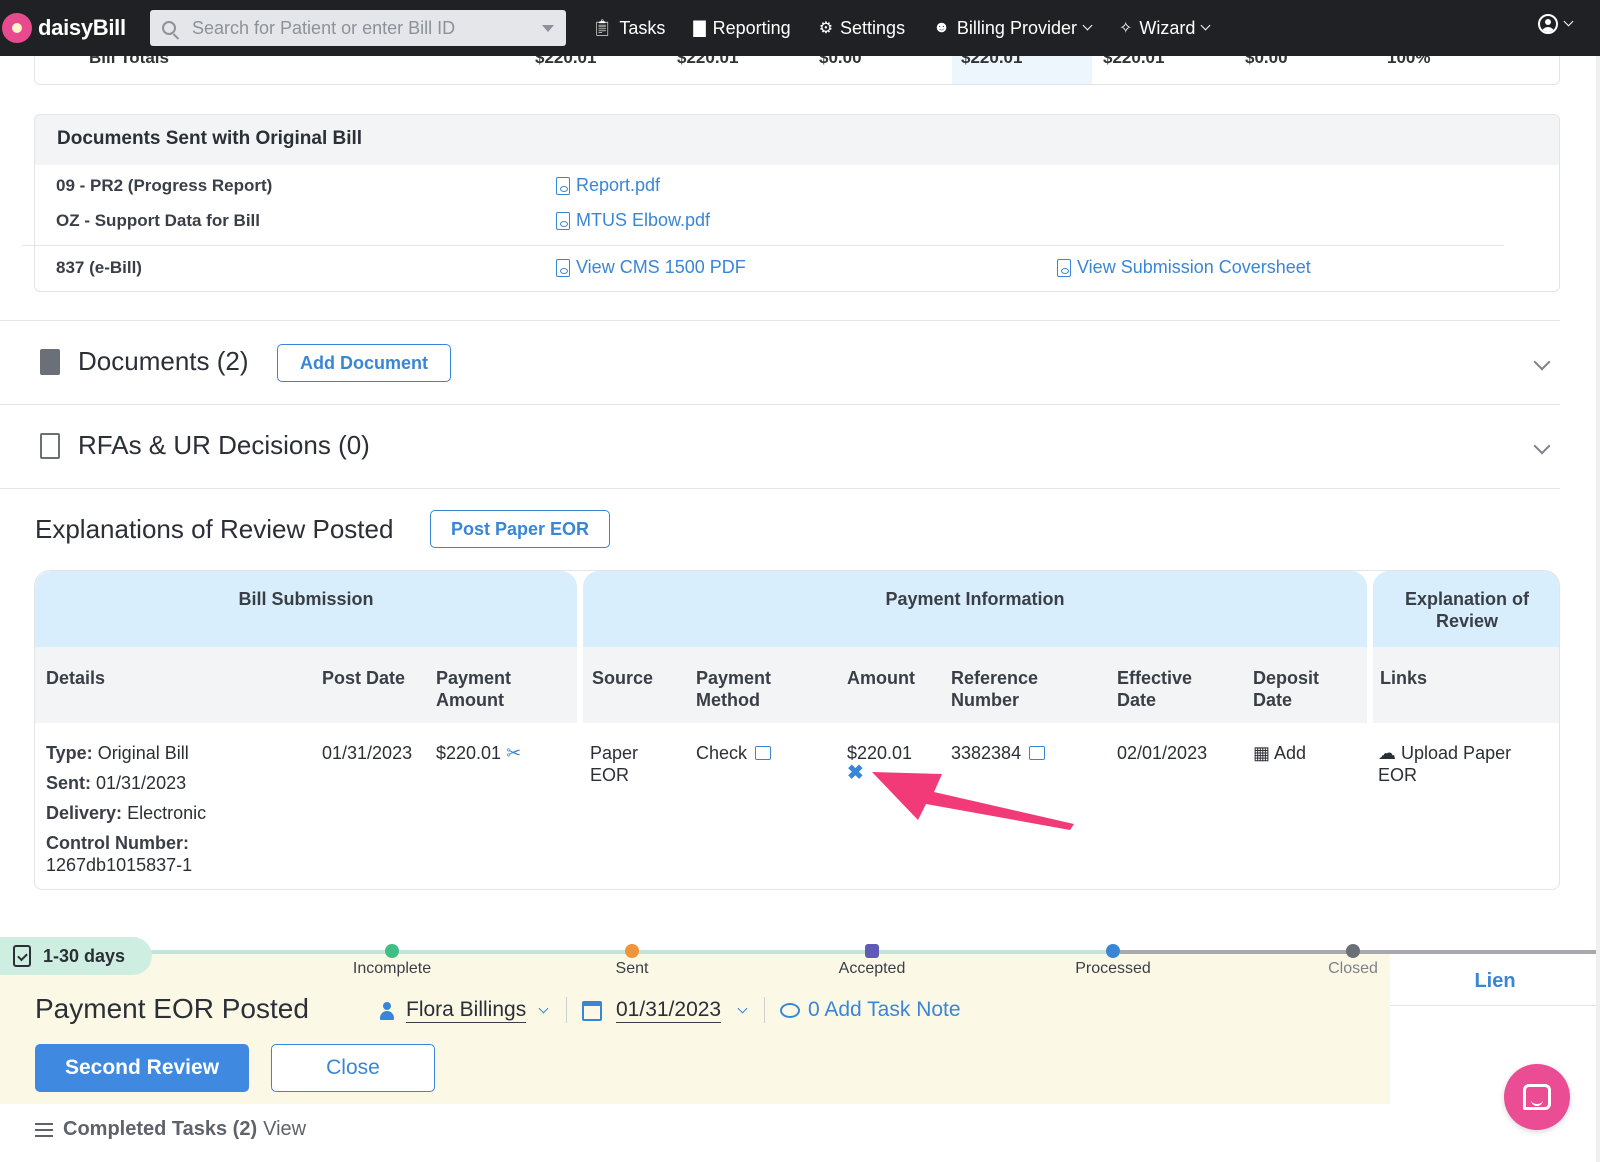 This screenshot has height=1162, width=1600. I want to click on view-coversheet-link: View Submission Coversheet, so click(1184, 267).